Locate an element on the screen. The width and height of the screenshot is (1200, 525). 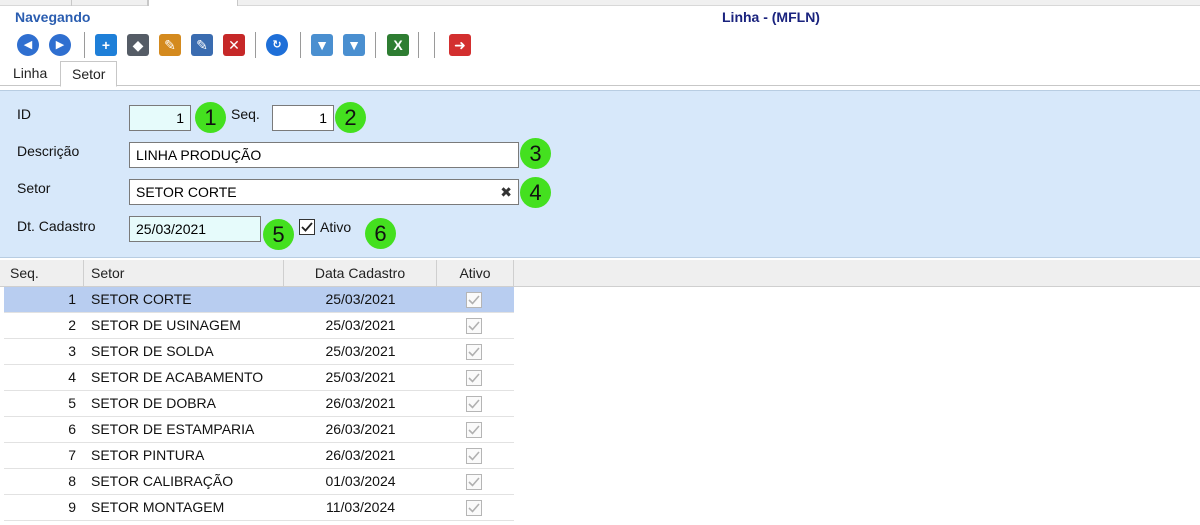
pencil-icon: ✎ is located at coordinates (170, 45).